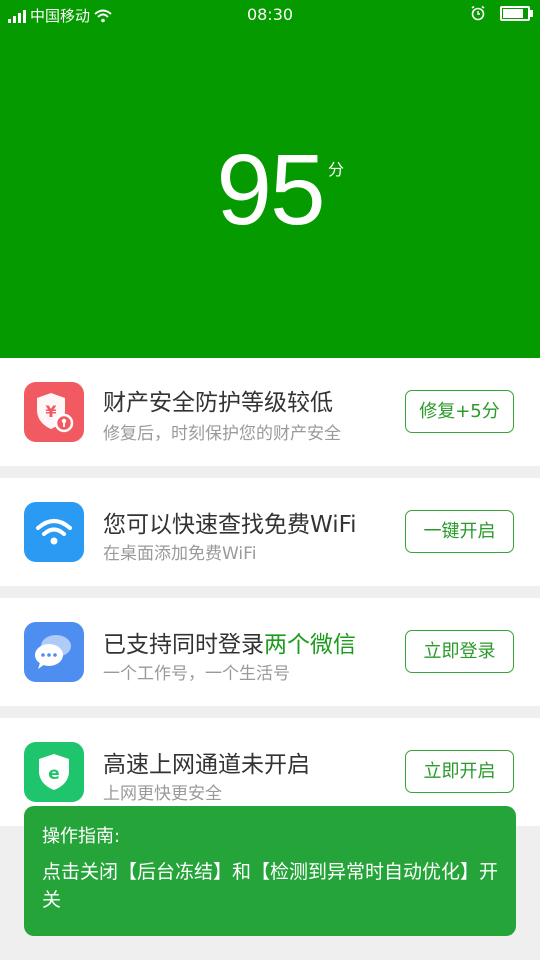 The height and width of the screenshot is (960, 540). I want to click on score-unit: 分, so click(336, 169).